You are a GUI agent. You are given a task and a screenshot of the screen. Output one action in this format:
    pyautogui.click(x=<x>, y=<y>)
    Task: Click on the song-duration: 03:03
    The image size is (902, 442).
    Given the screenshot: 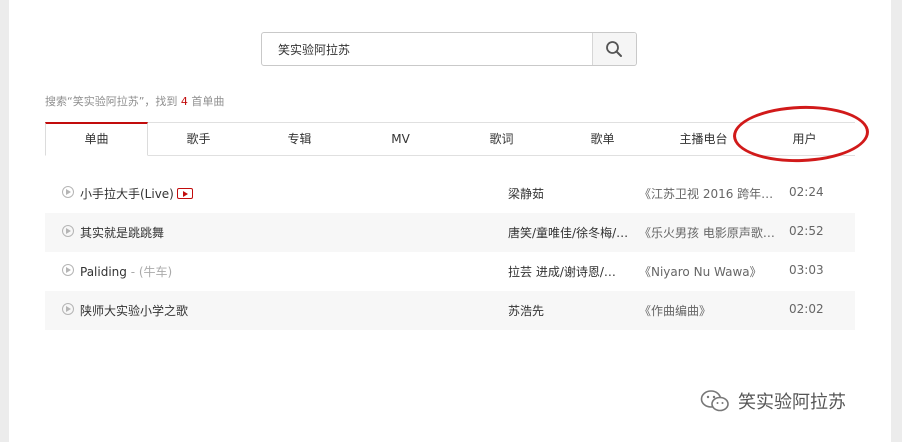 What is the action you would take?
    pyautogui.click(x=806, y=270)
    